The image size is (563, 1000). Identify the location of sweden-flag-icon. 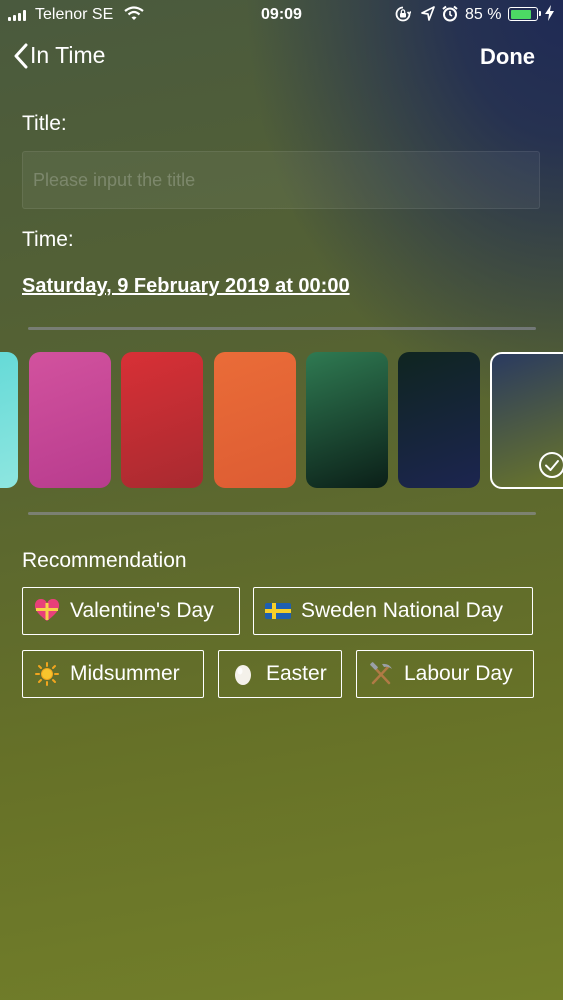
(278, 611).